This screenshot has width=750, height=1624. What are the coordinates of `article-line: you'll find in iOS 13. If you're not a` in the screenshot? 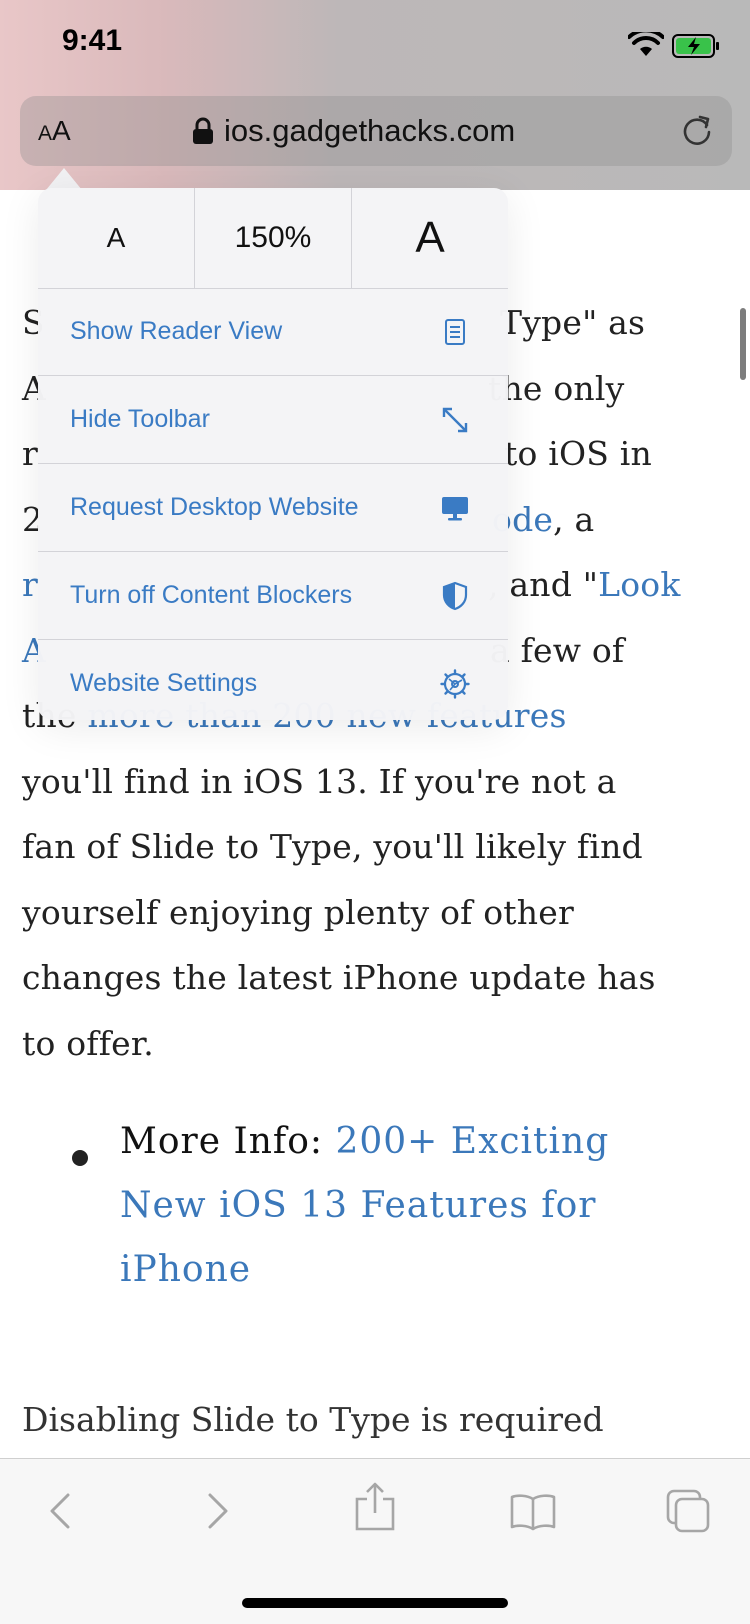 It's located at (319, 781).